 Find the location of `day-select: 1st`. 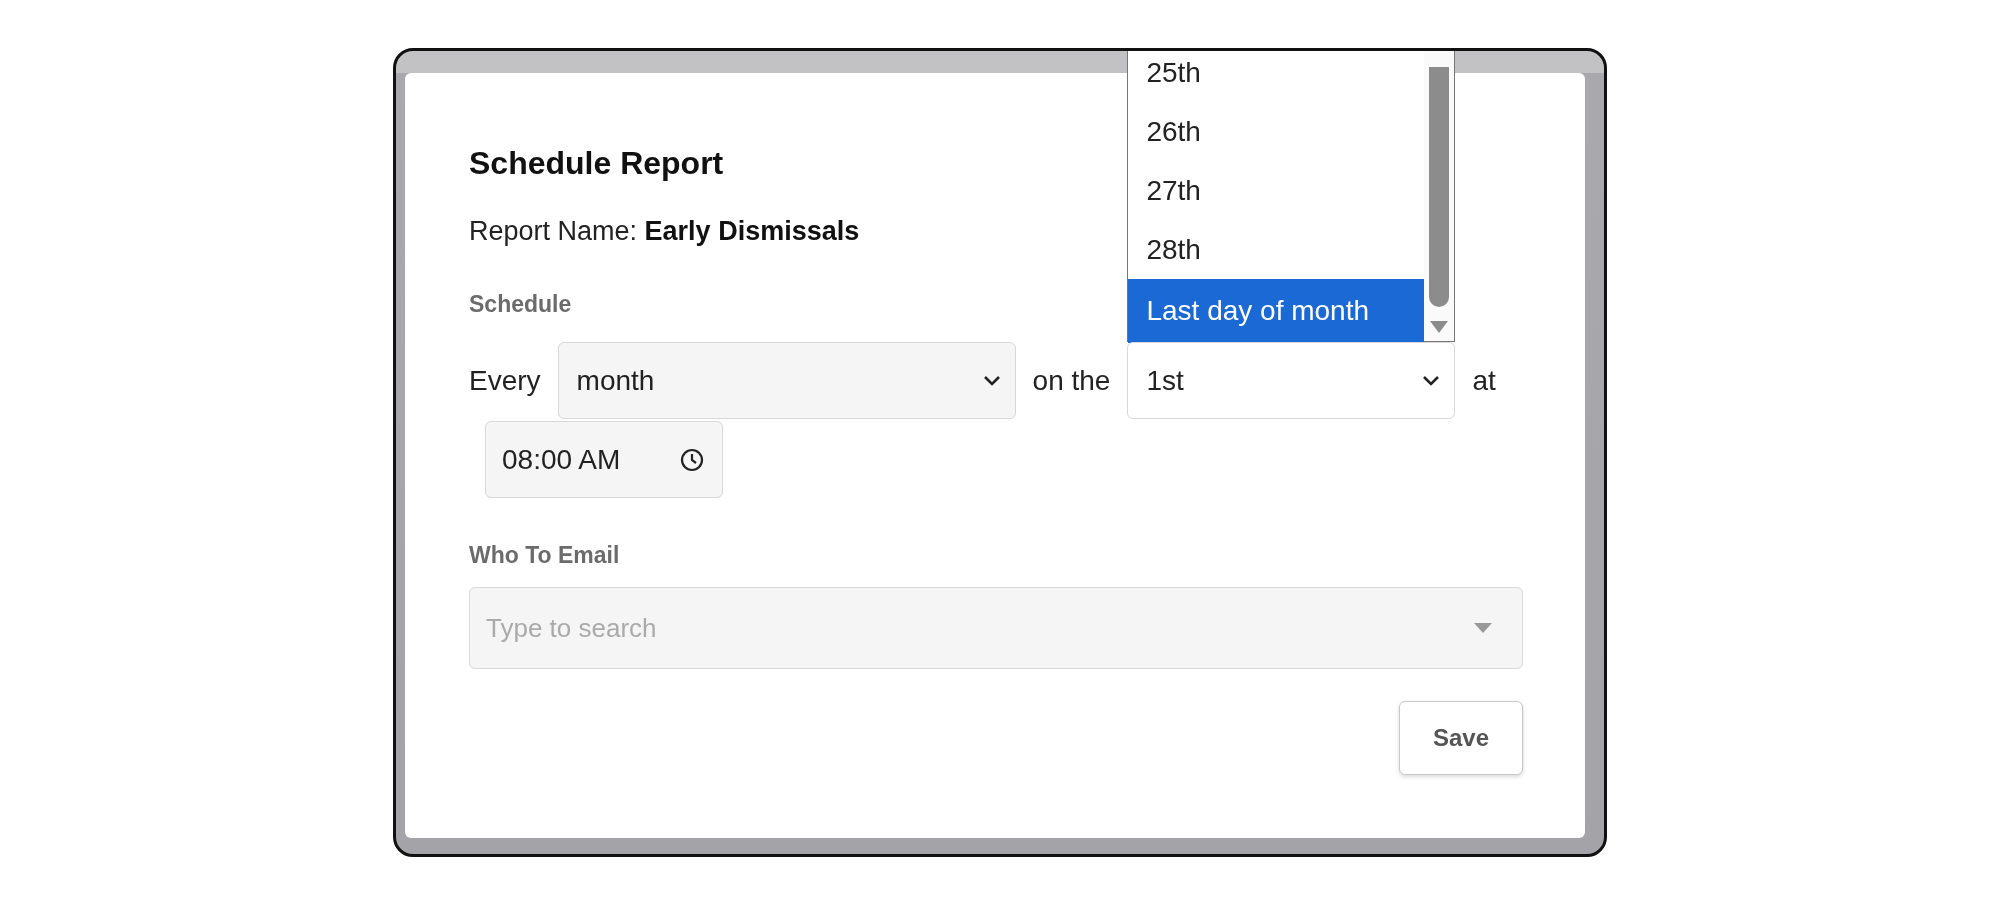

day-select: 1st is located at coordinates (1291, 380).